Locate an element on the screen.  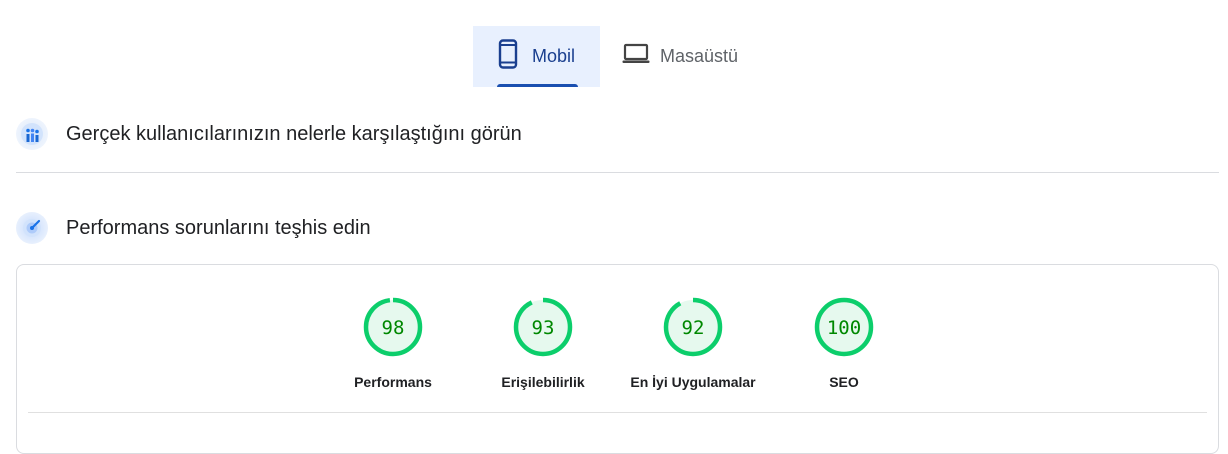
score-ring: 92 is located at coordinates (693, 327).